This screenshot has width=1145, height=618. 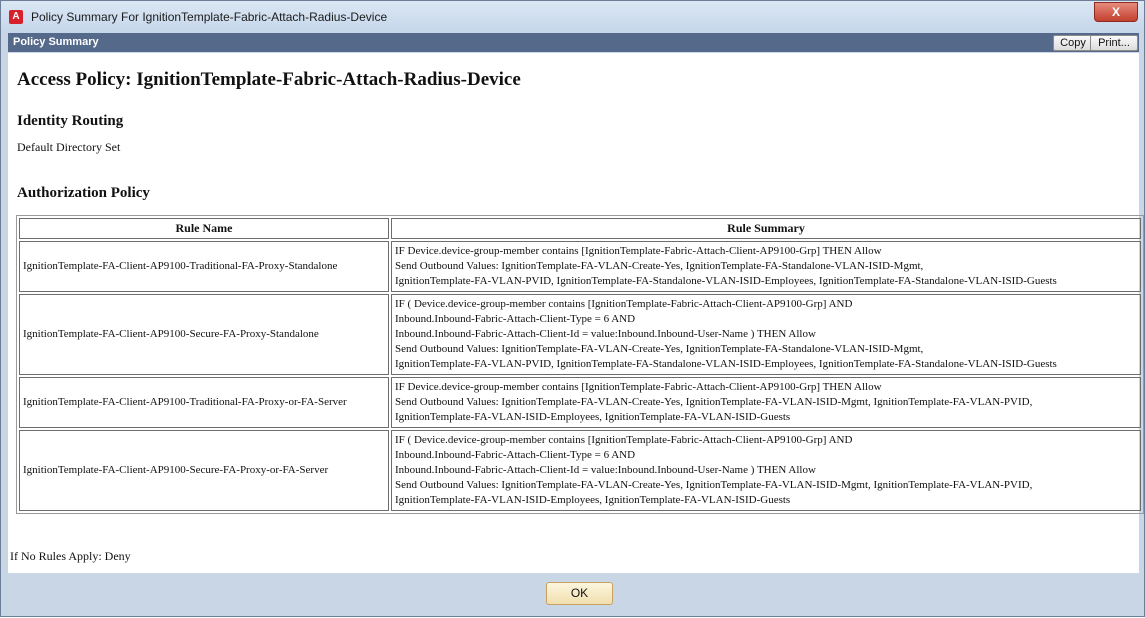 What do you see at coordinates (83, 193) in the screenshot?
I see `authorization-policy-heading: Authorization Policy` at bounding box center [83, 193].